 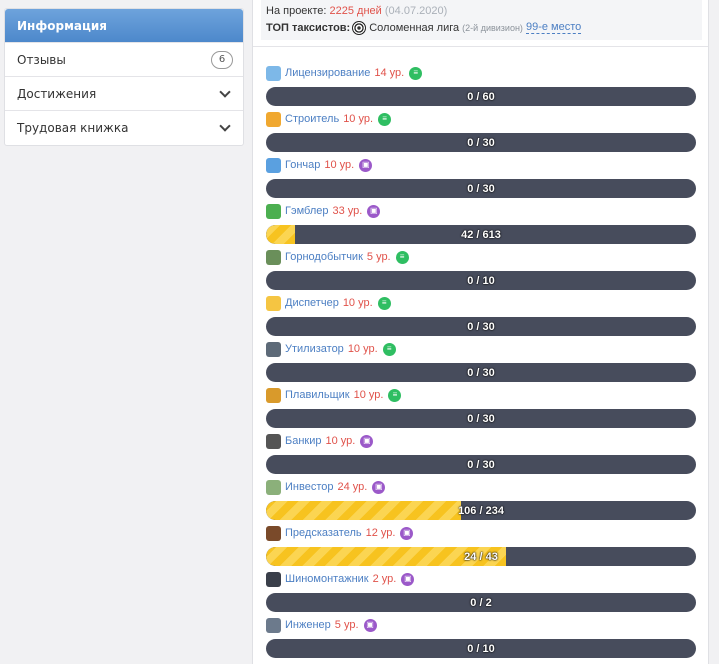 I want to click on sidebar-item-achievements: Достижения, so click(x=124, y=94).